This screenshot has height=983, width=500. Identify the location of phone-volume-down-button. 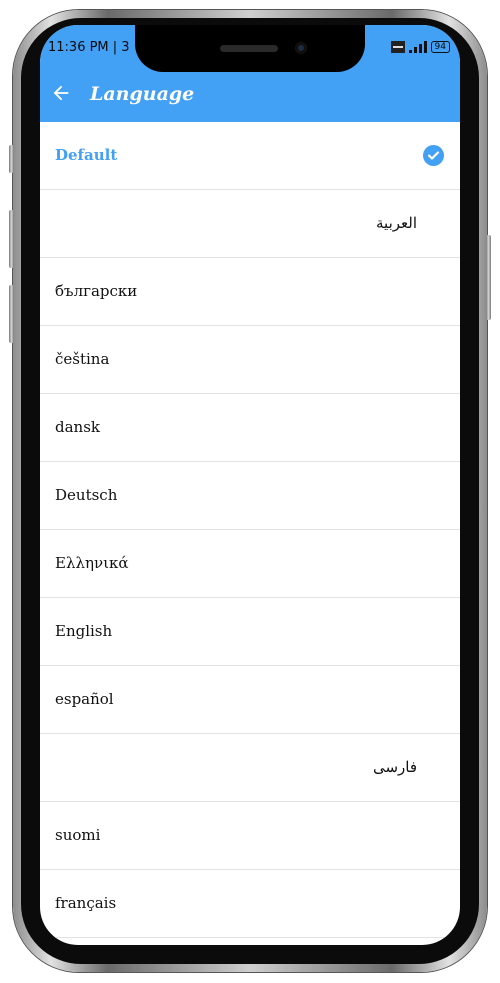
(11, 314).